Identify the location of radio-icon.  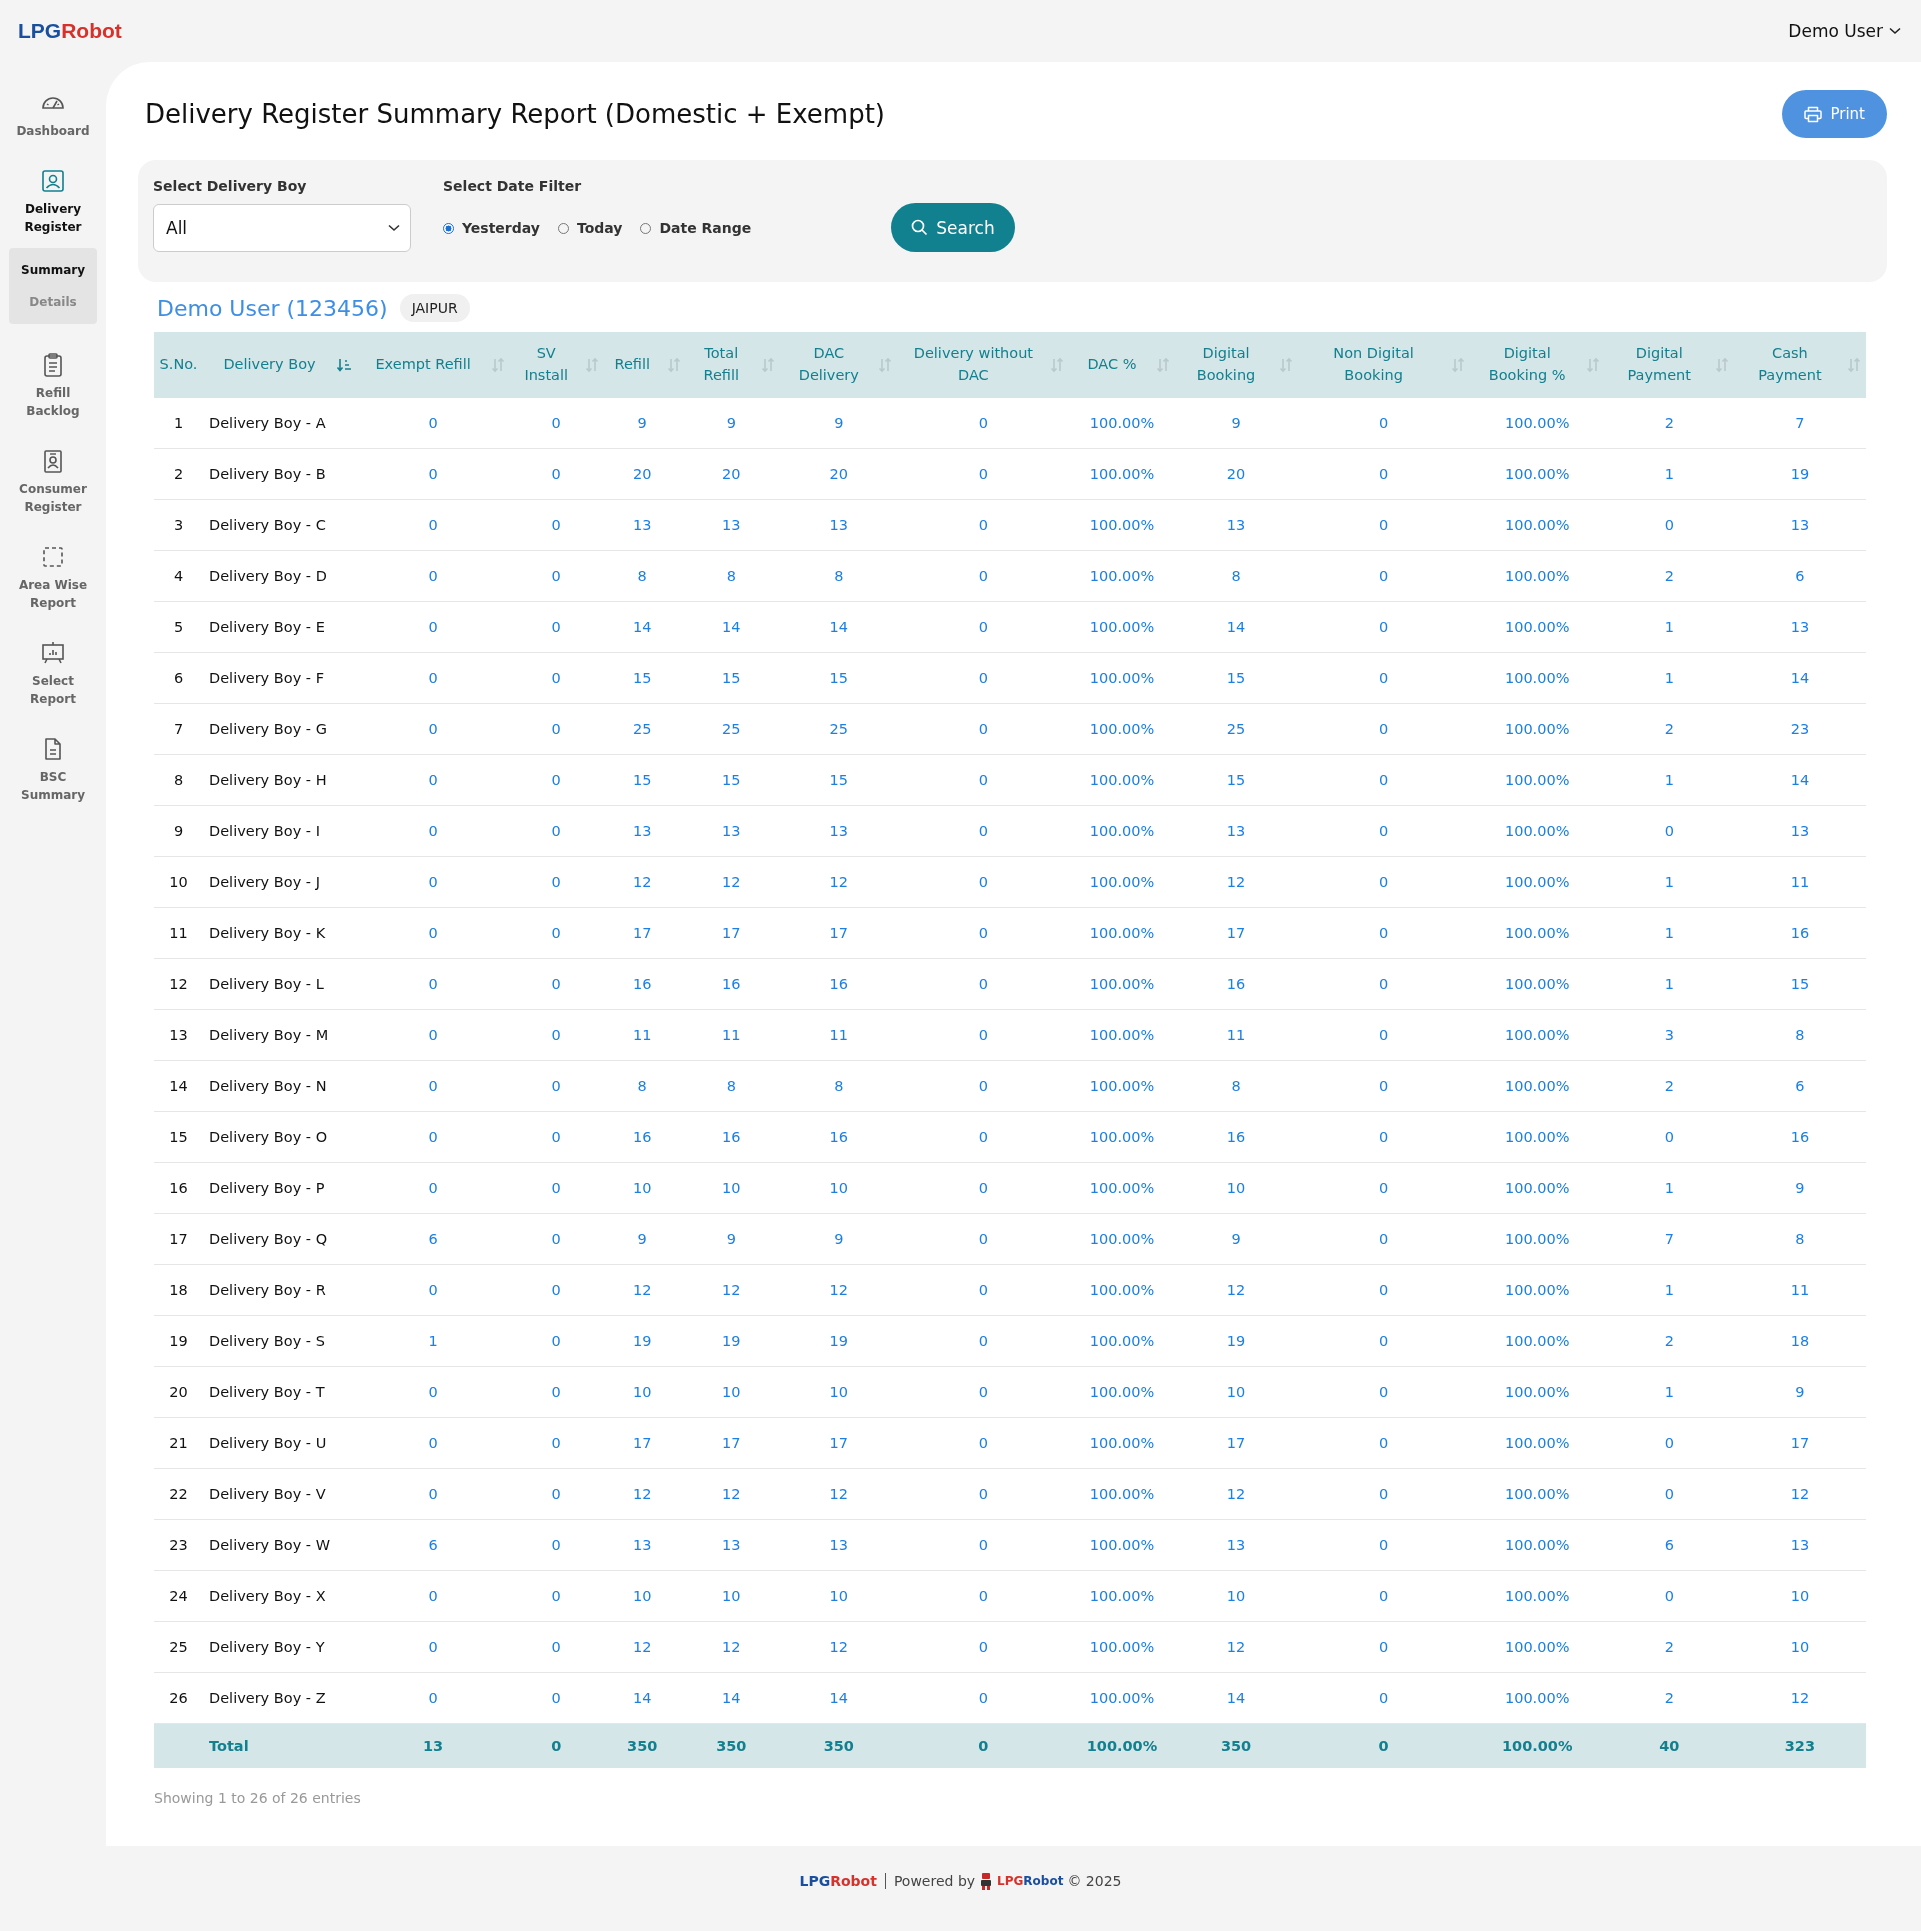
(448, 228).